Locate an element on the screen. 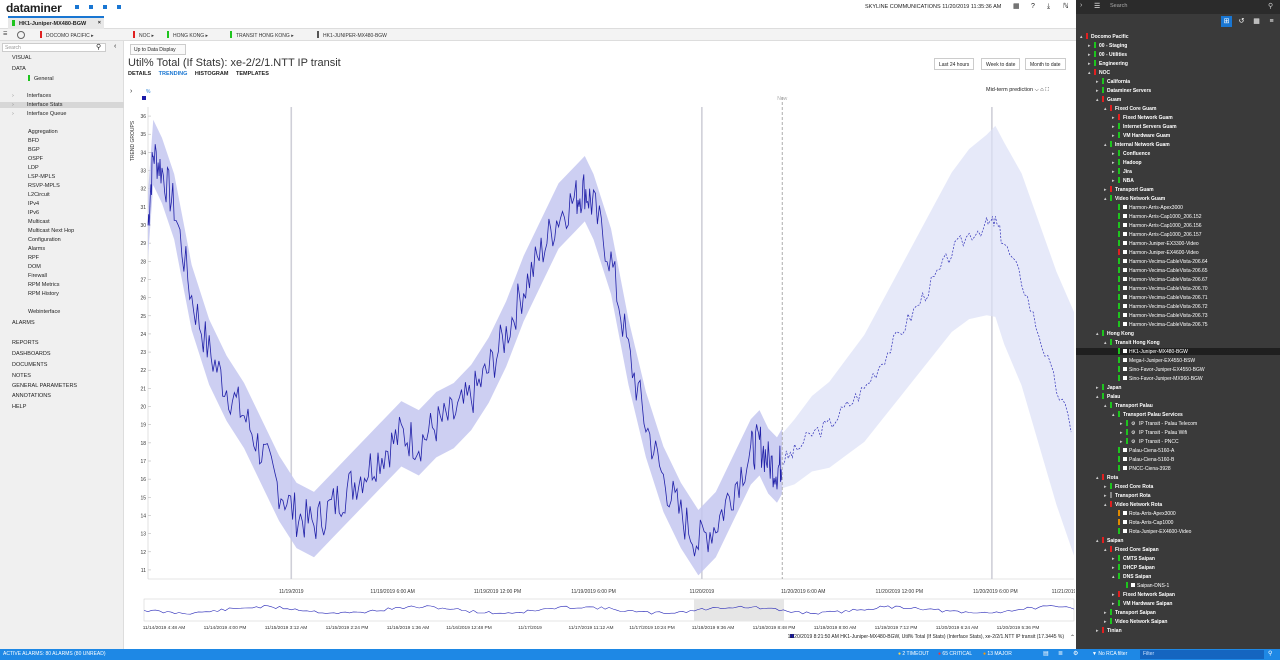 This screenshot has width=1280, height=660. tree-node: ▸ DHCP Saipan is located at coordinates (1178, 567).